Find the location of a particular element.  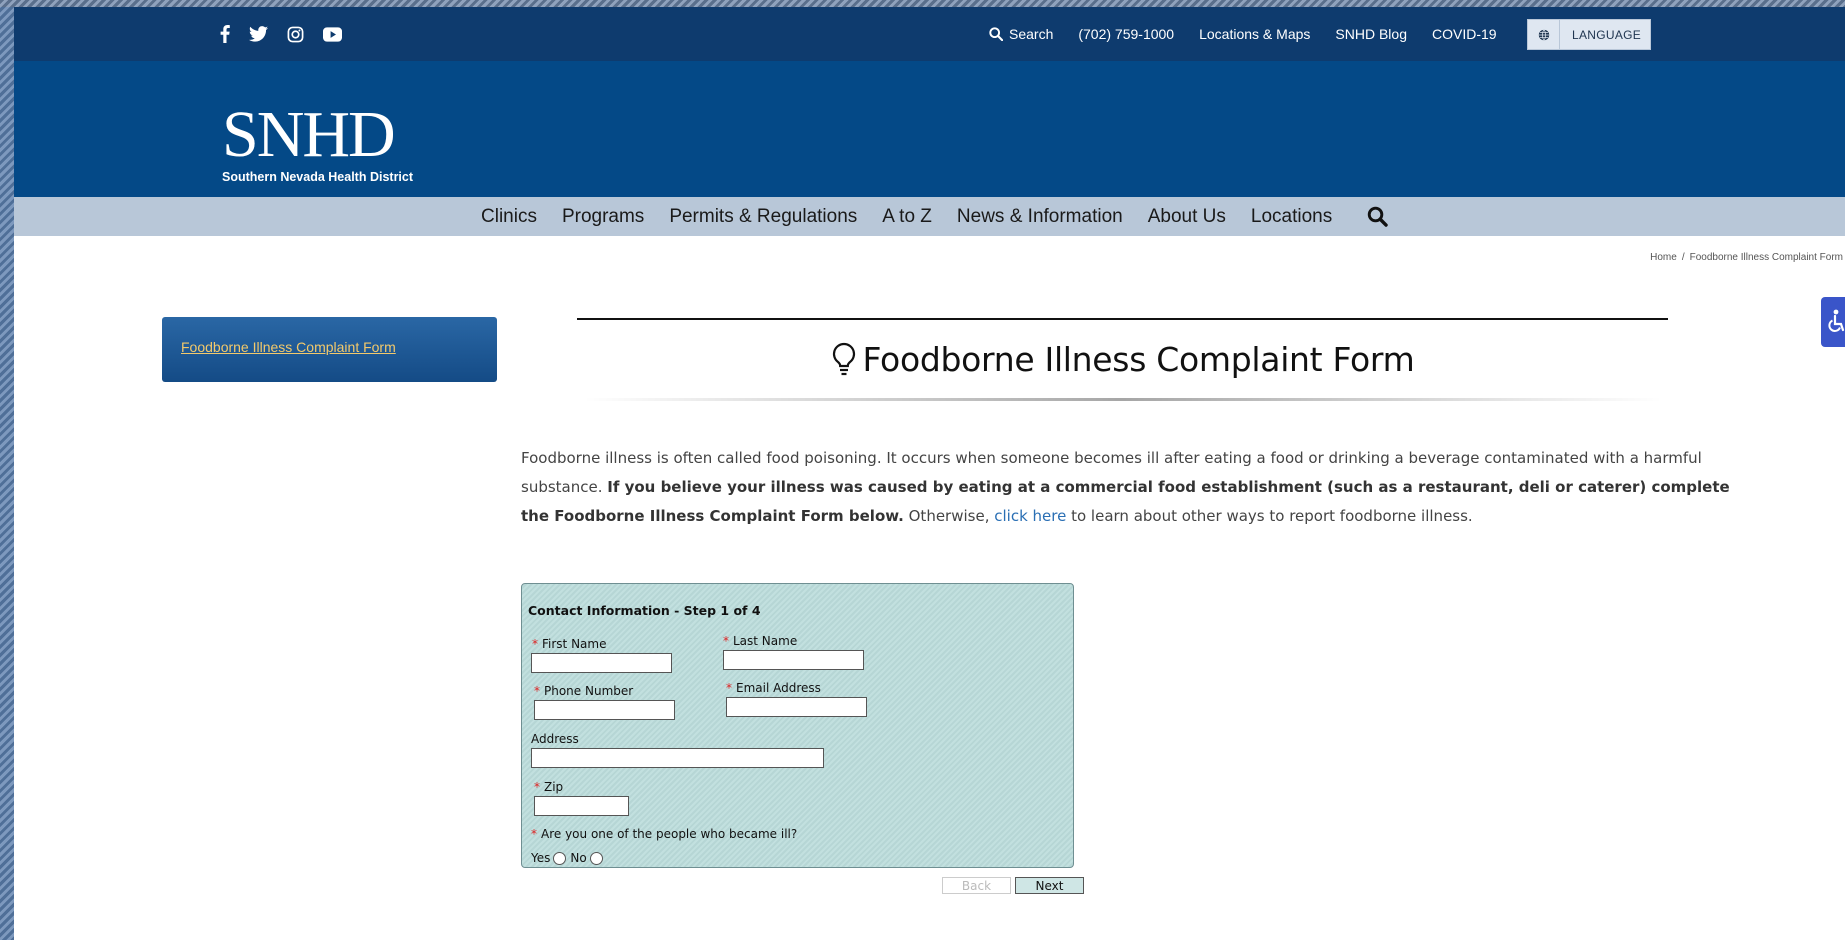

phone-link: (702) 759-1000 is located at coordinates (1126, 34).